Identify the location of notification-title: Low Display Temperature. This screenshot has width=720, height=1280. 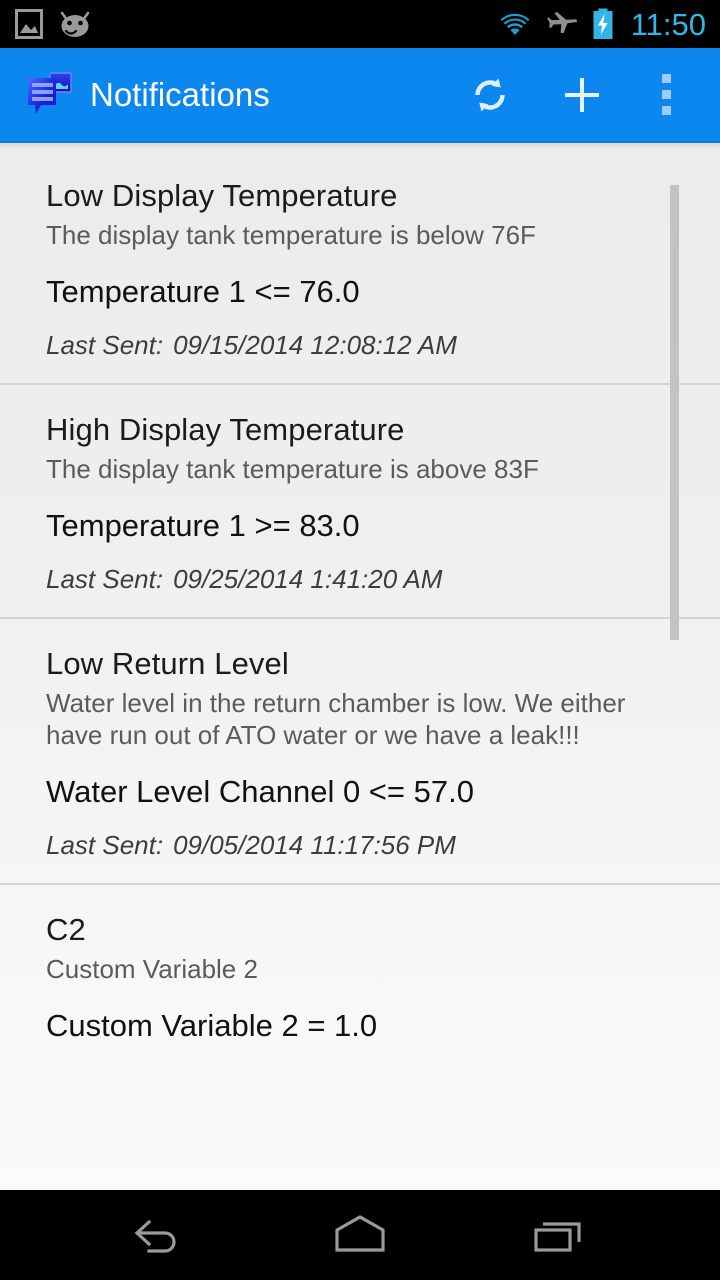
(222, 195).